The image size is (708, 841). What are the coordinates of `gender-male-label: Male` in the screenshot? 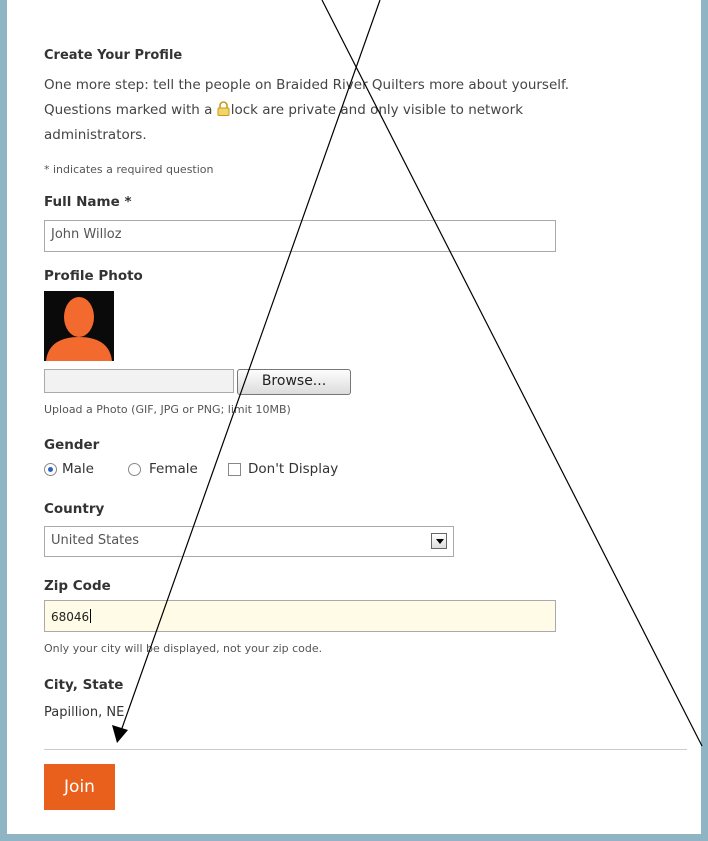 It's located at (78, 469).